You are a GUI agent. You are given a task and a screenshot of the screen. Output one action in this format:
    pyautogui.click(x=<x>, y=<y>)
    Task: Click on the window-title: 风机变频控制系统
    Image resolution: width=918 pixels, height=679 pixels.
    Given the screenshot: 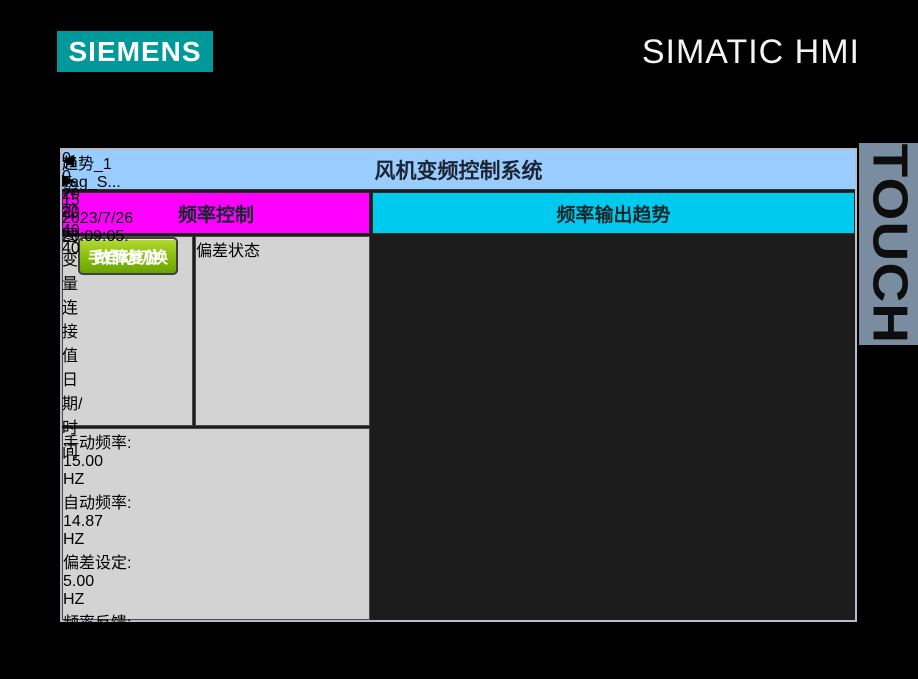 What is the action you would take?
    pyautogui.click(x=458, y=171)
    